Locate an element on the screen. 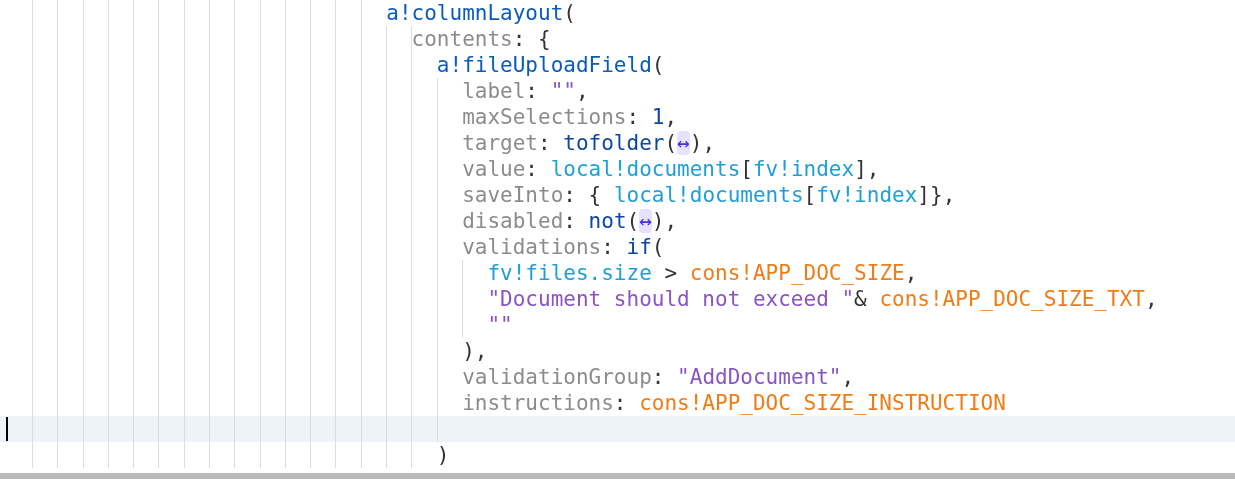  code-token: ) is located at coordinates (443, 455).